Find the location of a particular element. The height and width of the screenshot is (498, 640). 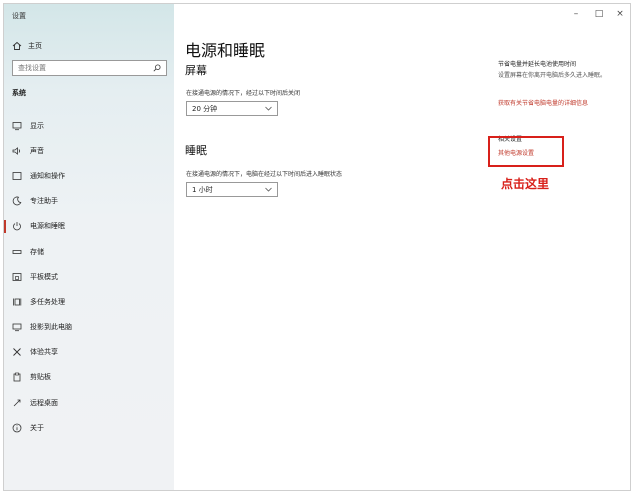

sidebar-item-label: 多任务处理 is located at coordinates (47, 301).